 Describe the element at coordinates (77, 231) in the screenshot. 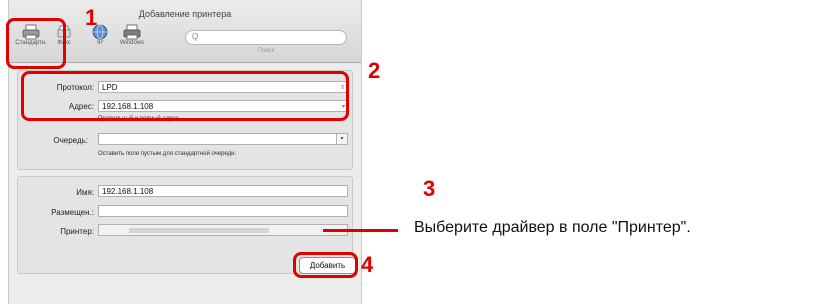

I see `printer-label: Принтер:` at that location.